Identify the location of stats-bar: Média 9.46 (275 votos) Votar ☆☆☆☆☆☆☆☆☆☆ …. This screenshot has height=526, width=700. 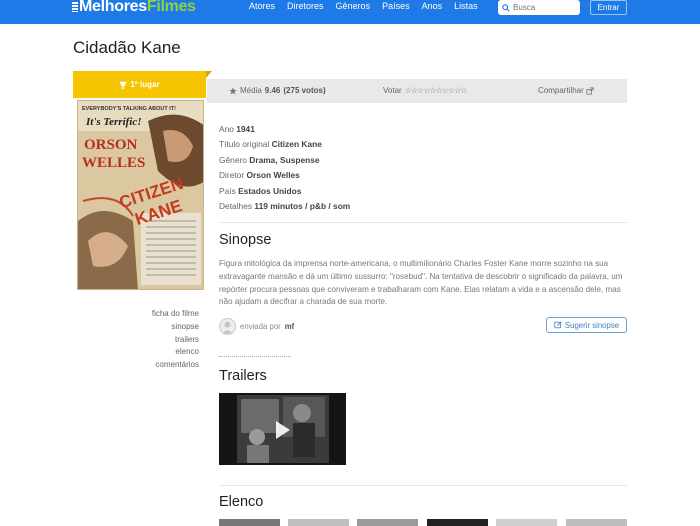
(417, 91).